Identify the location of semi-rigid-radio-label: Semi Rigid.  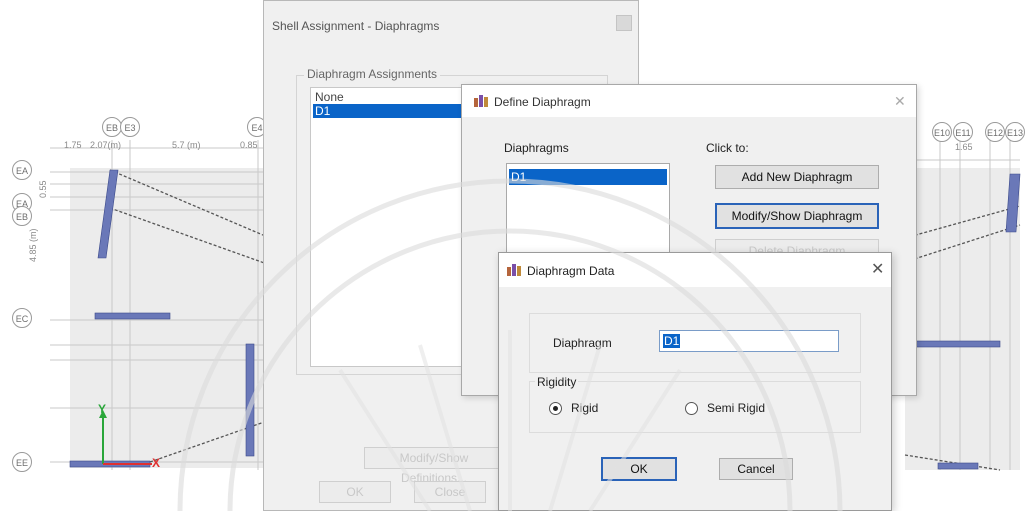
(736, 408).